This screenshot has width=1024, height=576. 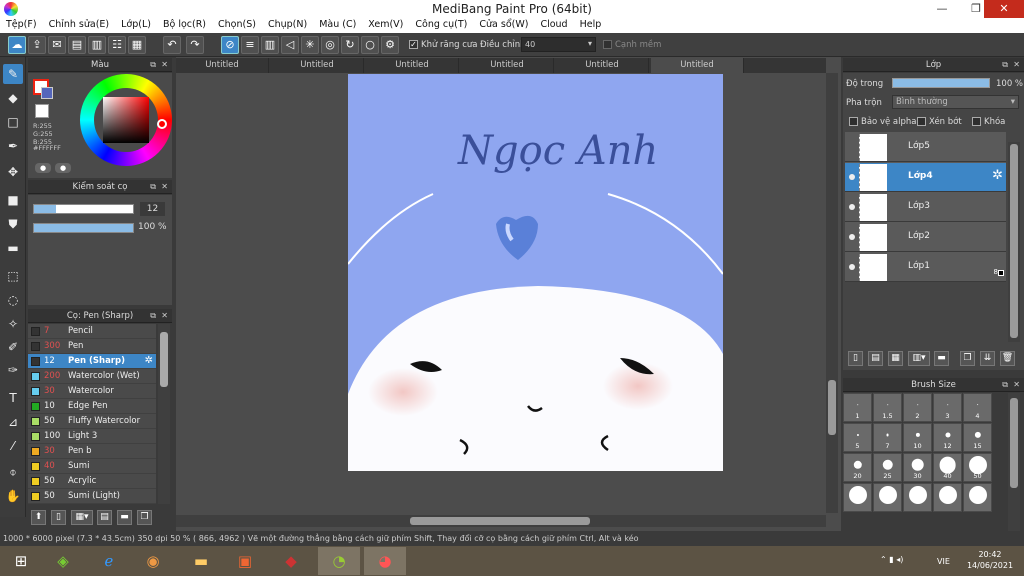 I want to click on brush-size-option: 2, so click(x=917, y=407).